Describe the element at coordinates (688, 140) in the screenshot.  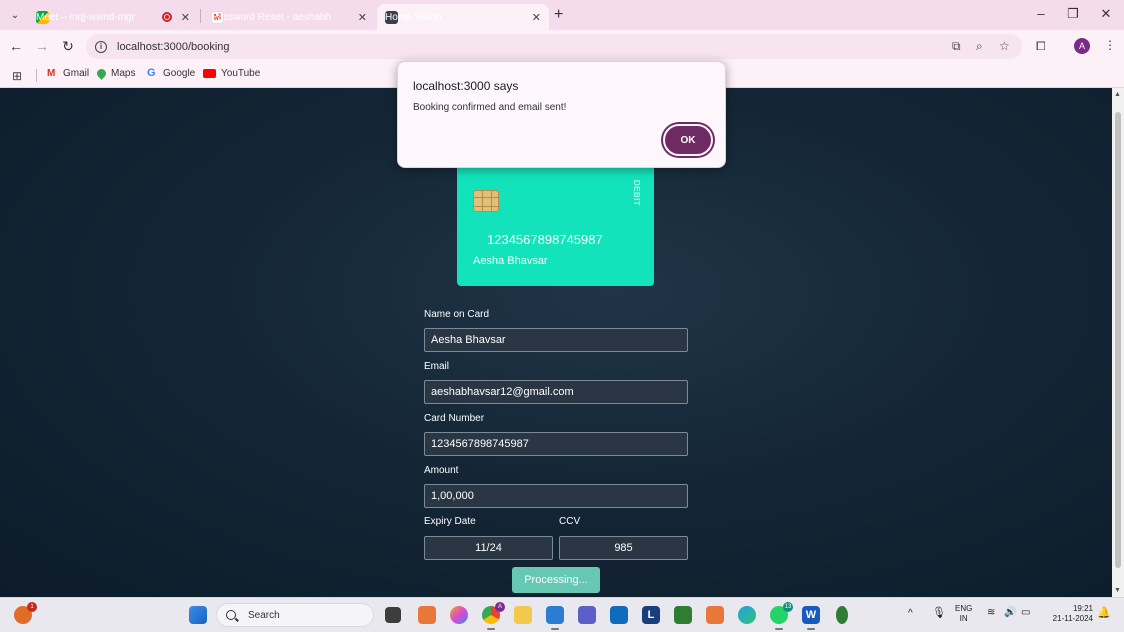
I see `dialog-ok-button: OK` at that location.